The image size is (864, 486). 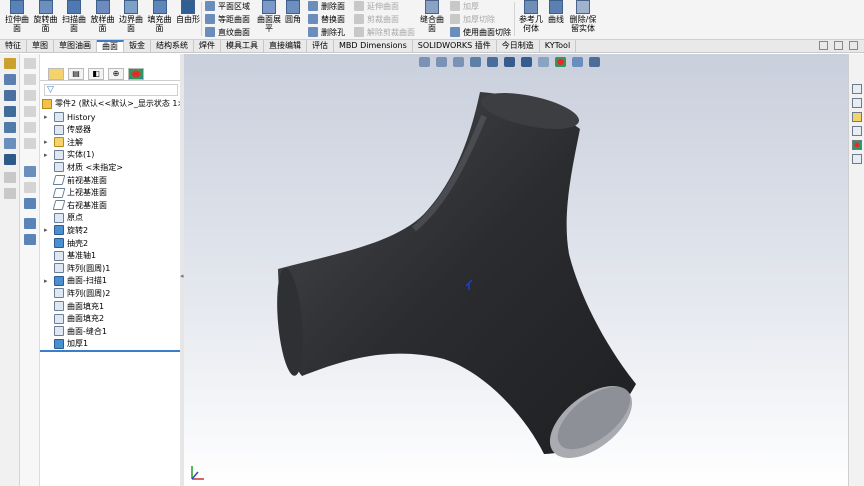 What do you see at coordinates (63, 142) in the screenshot?
I see `tree-item: ▸ 注解` at bounding box center [63, 142].